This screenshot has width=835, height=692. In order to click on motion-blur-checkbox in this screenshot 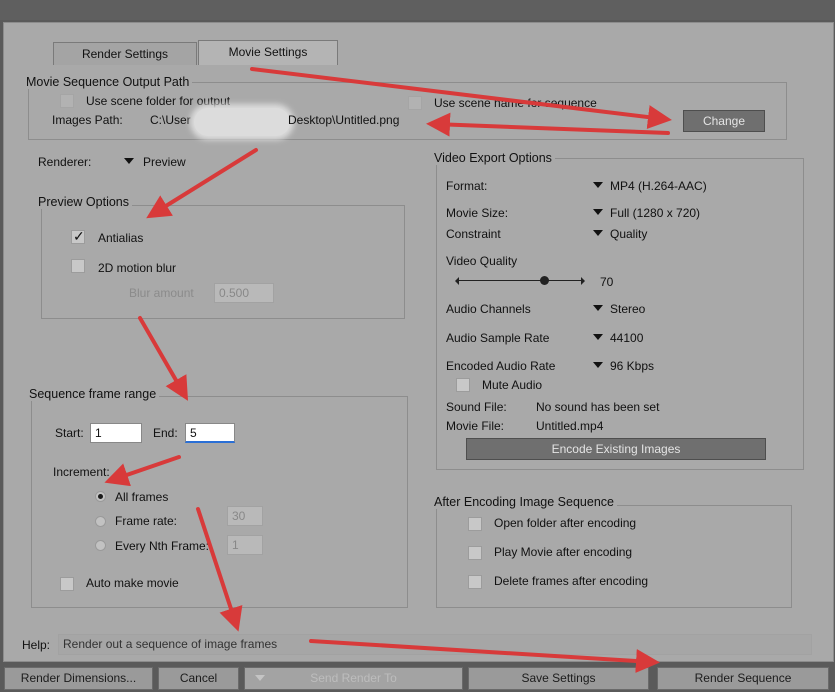, I will do `click(78, 266)`.